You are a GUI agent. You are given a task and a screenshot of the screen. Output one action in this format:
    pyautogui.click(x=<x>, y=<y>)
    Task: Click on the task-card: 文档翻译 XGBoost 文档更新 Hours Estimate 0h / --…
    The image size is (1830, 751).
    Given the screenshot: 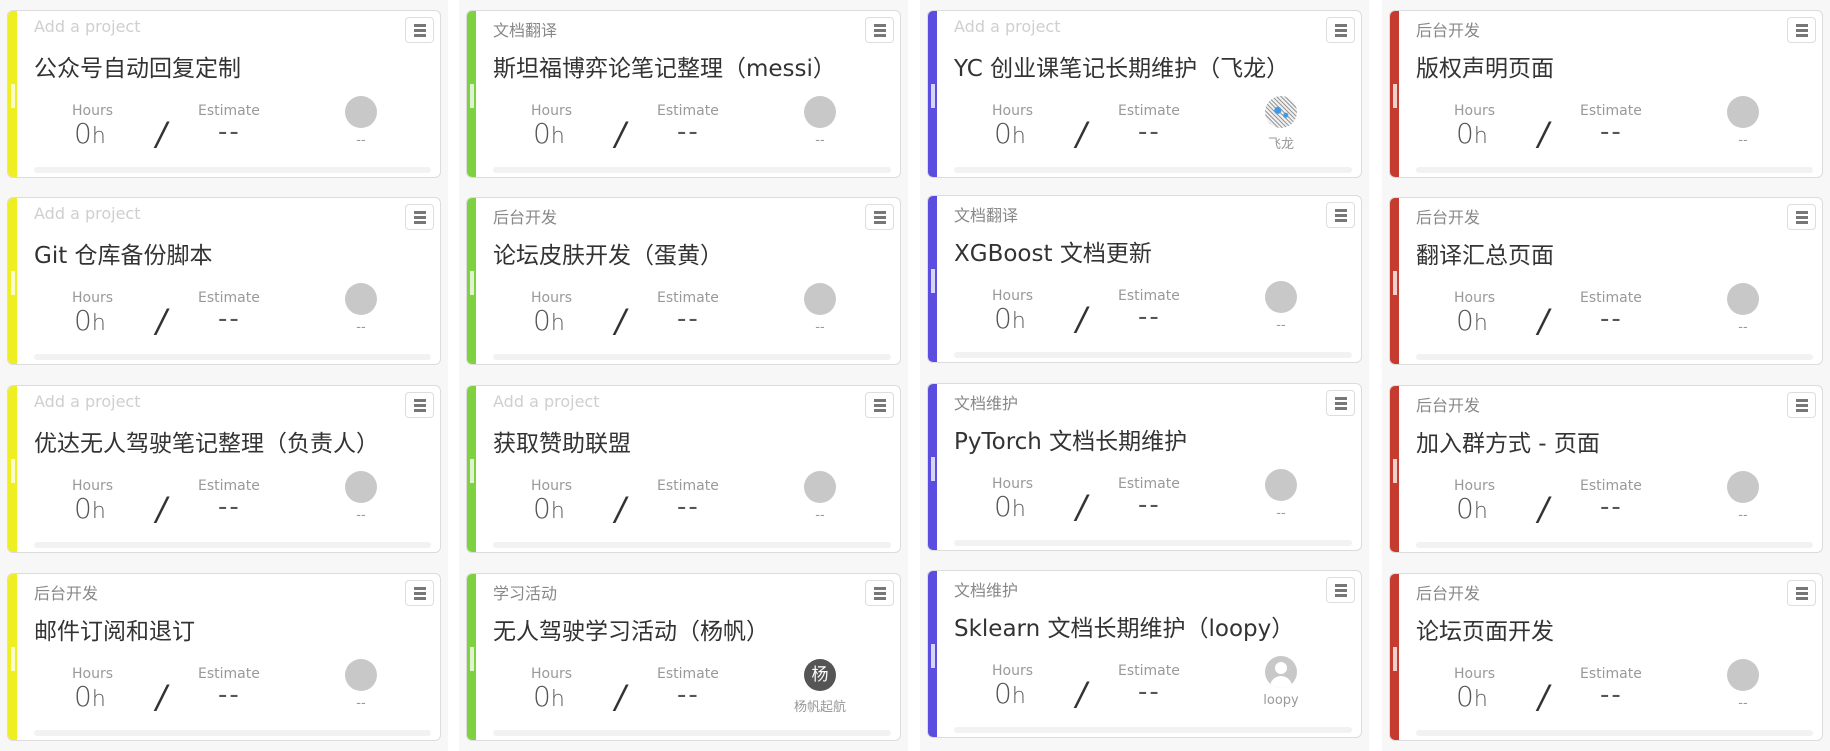 What is the action you would take?
    pyautogui.click(x=1144, y=279)
    